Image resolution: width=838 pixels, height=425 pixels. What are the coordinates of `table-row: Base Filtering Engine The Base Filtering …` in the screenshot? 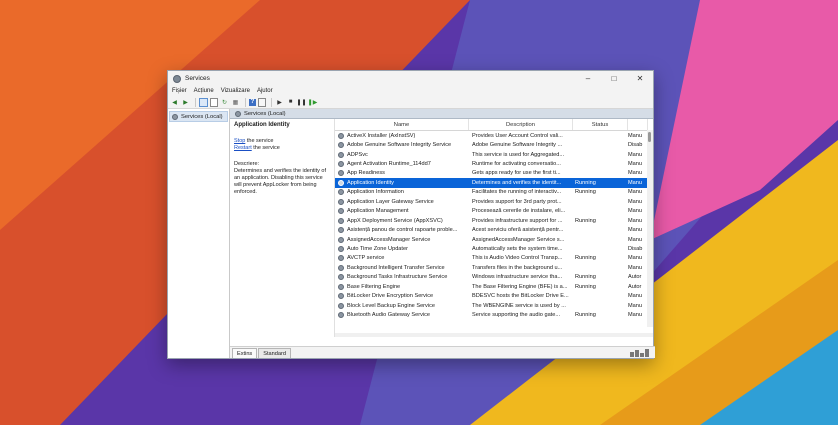 It's located at (494, 286).